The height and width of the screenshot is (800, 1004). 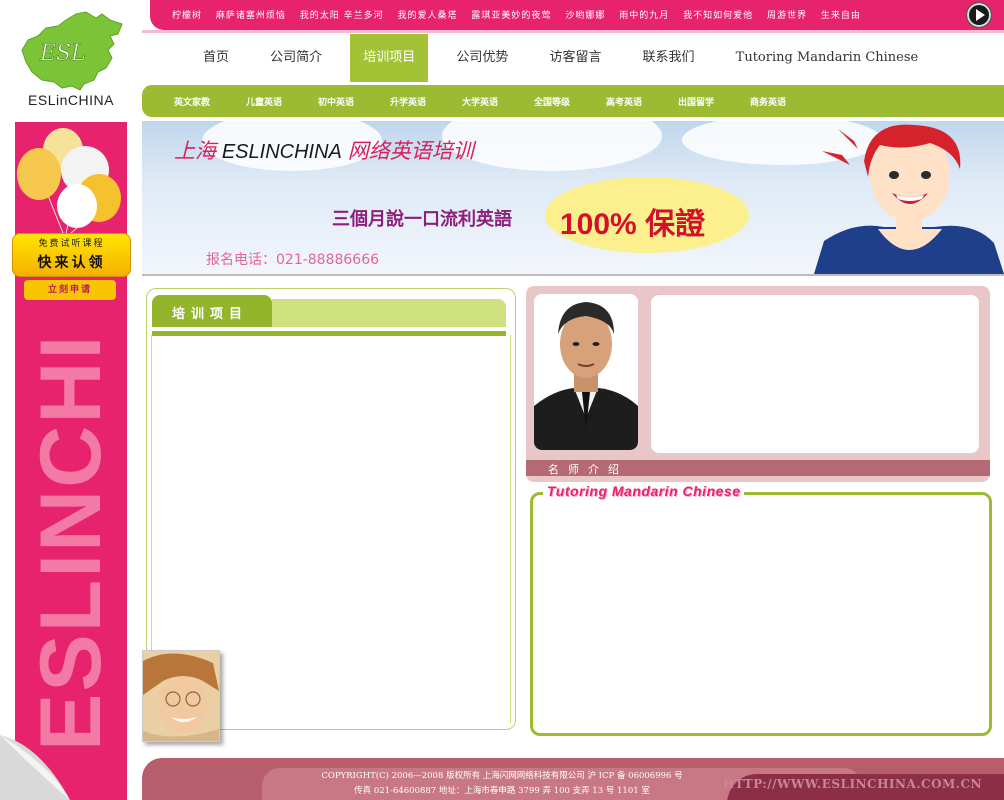 What do you see at coordinates (758, 468) in the screenshot?
I see `teacher-label-bar: 名师介绍` at bounding box center [758, 468].